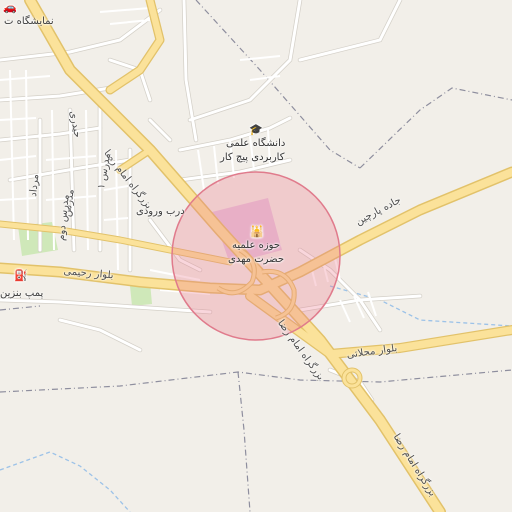 This screenshot has width=512, height=512. Describe the element at coordinates (21, 276) in the screenshot. I see `fuel-icon: ⛽` at that location.